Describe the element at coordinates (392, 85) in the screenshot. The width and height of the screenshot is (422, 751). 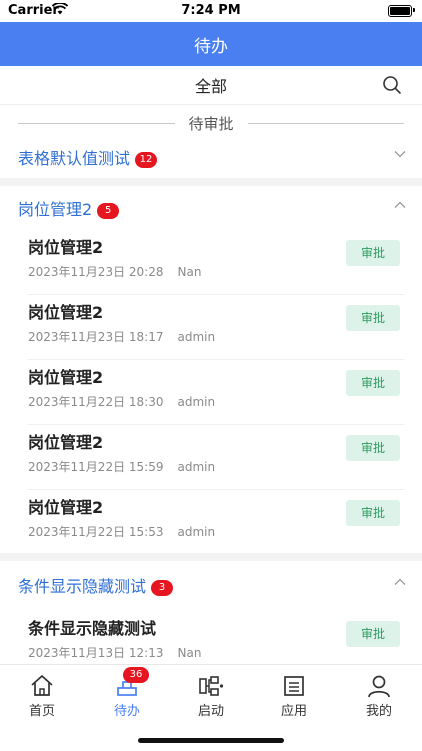
I see `search-icon` at that location.